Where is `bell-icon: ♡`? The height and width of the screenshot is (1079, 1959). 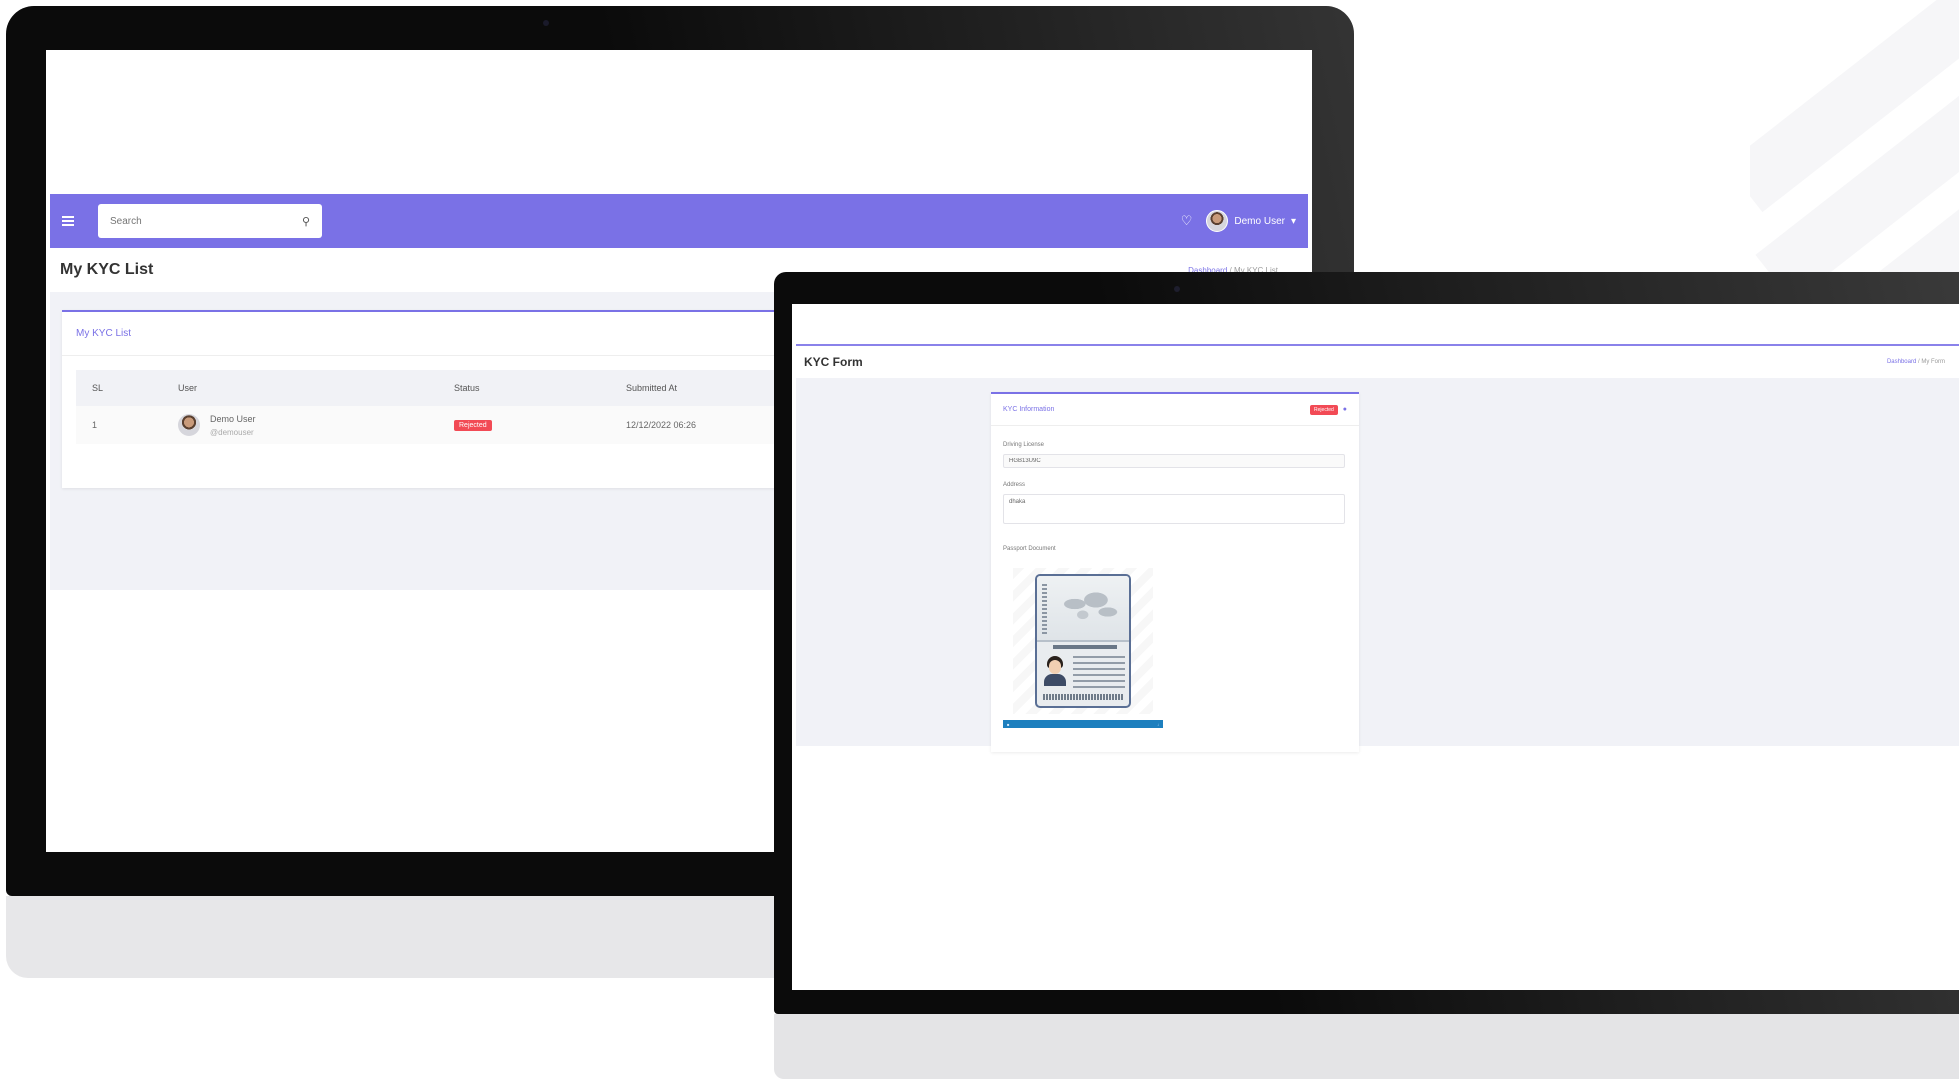 bell-icon: ♡ is located at coordinates (1187, 221).